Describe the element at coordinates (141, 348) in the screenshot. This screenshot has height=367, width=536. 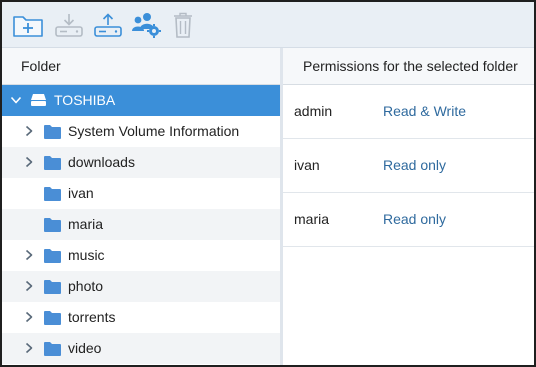
I see `tree-item-folder: video` at that location.